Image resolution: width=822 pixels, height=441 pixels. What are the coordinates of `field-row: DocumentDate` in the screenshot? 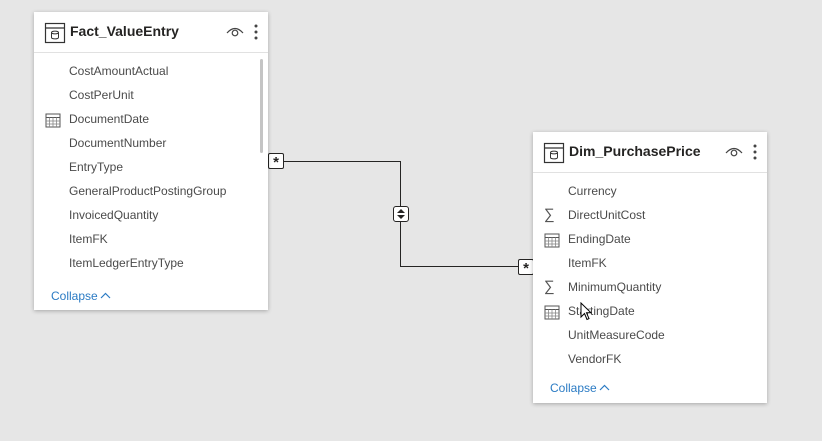 It's located at (146, 120).